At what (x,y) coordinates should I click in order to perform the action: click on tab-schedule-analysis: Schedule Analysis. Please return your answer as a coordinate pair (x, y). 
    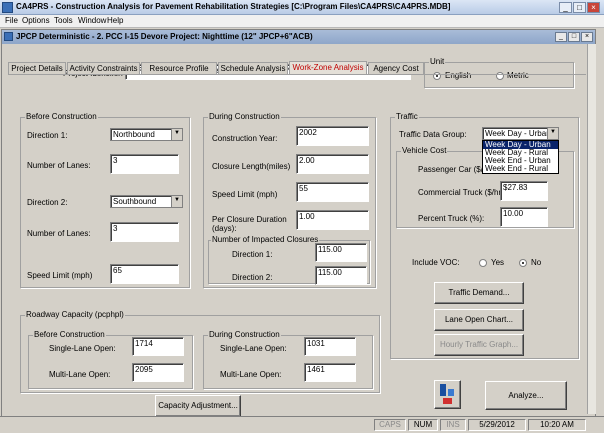
    Looking at the image, I should click on (253, 68).